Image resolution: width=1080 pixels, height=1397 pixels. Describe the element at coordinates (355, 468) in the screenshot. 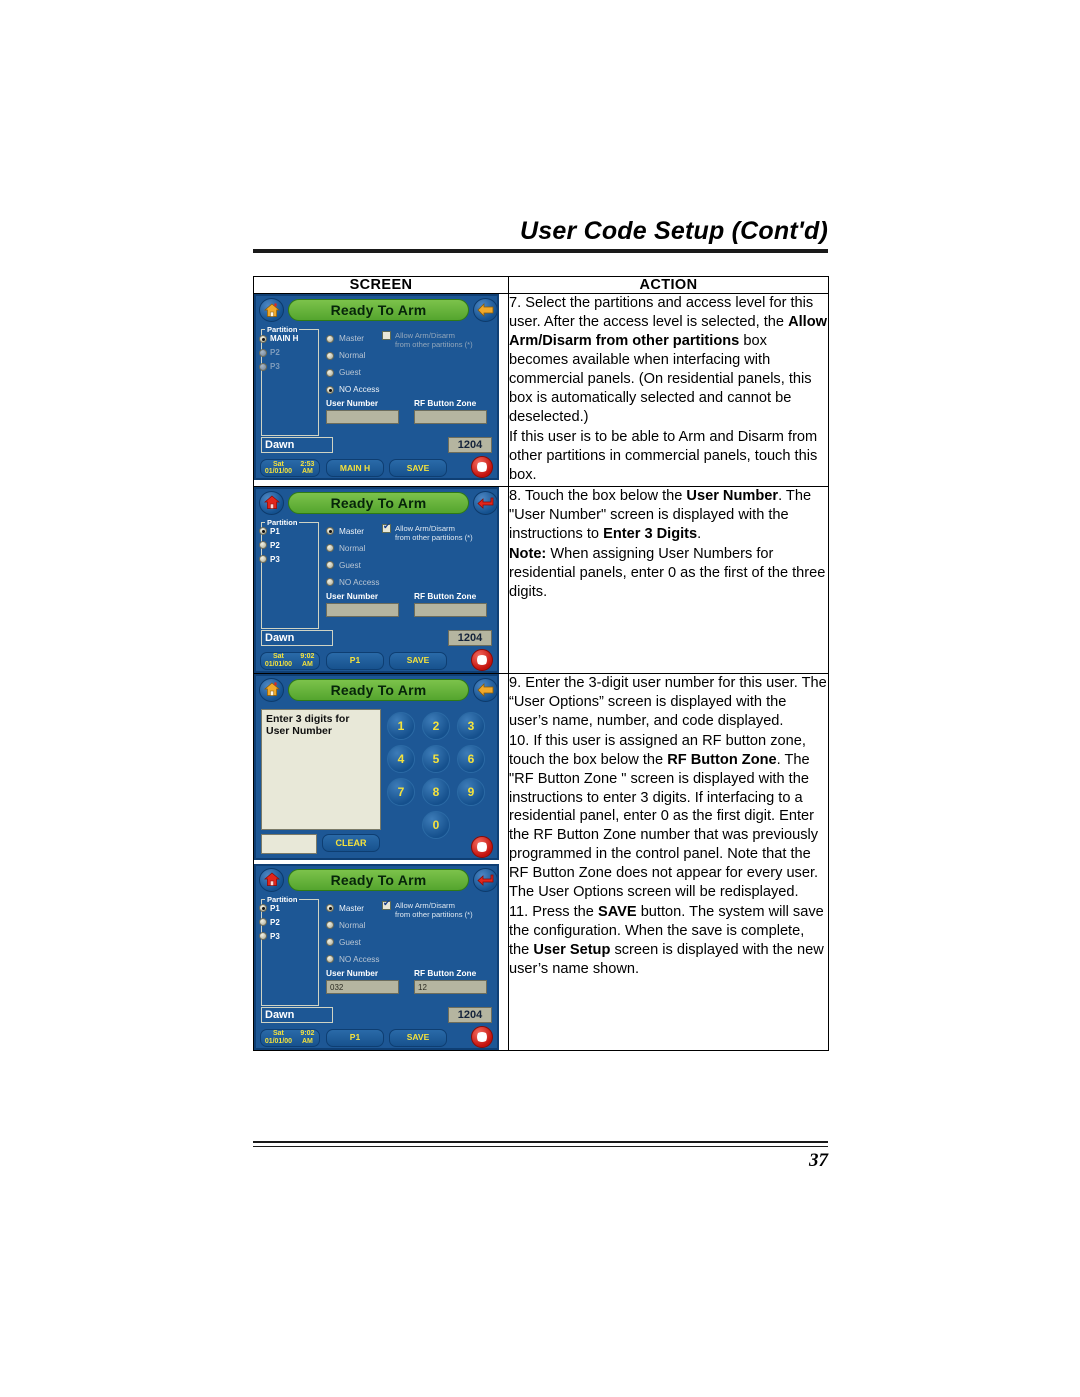

I see `partition-button: MAIN H` at that location.